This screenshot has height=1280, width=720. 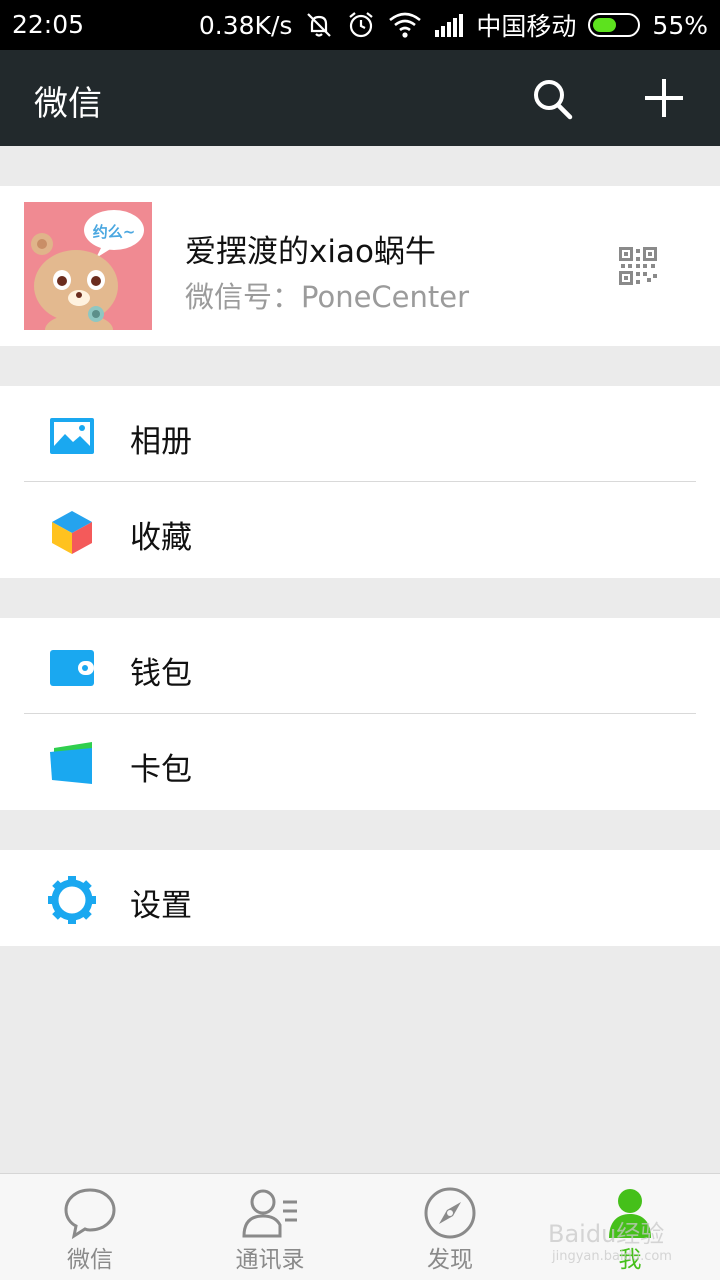 What do you see at coordinates (269, 1213) in the screenshot?
I see `contacts-icon` at bounding box center [269, 1213].